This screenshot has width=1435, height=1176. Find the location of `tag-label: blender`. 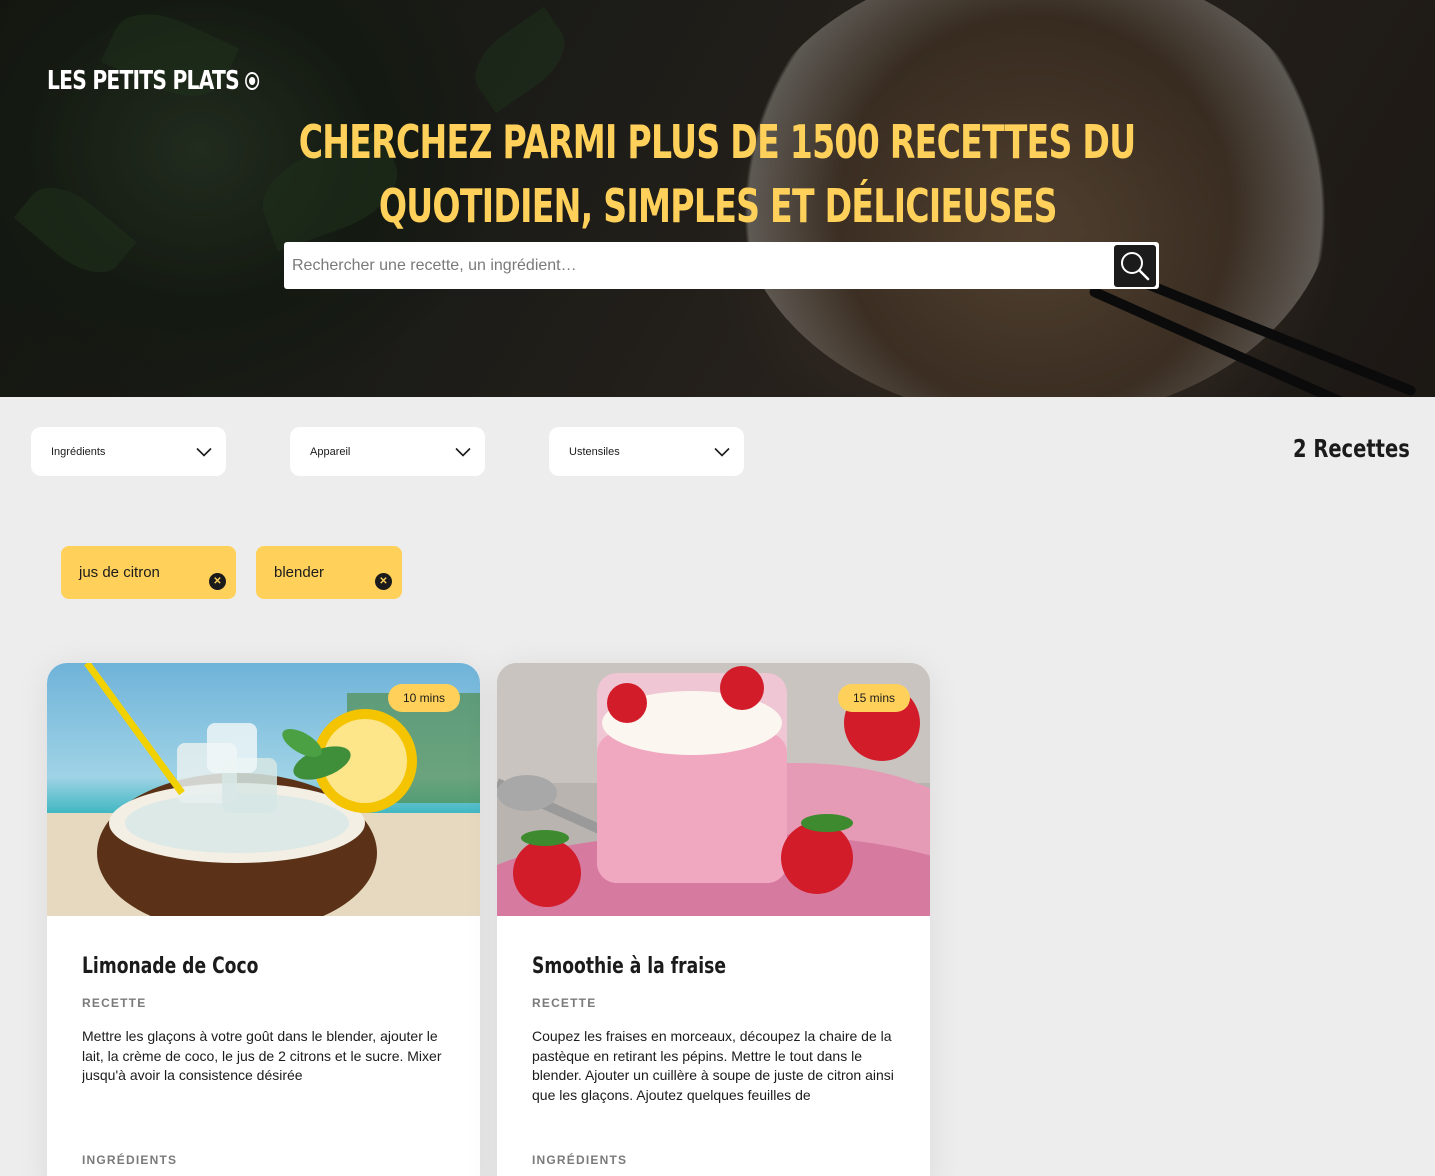

tag-label: blender is located at coordinates (299, 572).